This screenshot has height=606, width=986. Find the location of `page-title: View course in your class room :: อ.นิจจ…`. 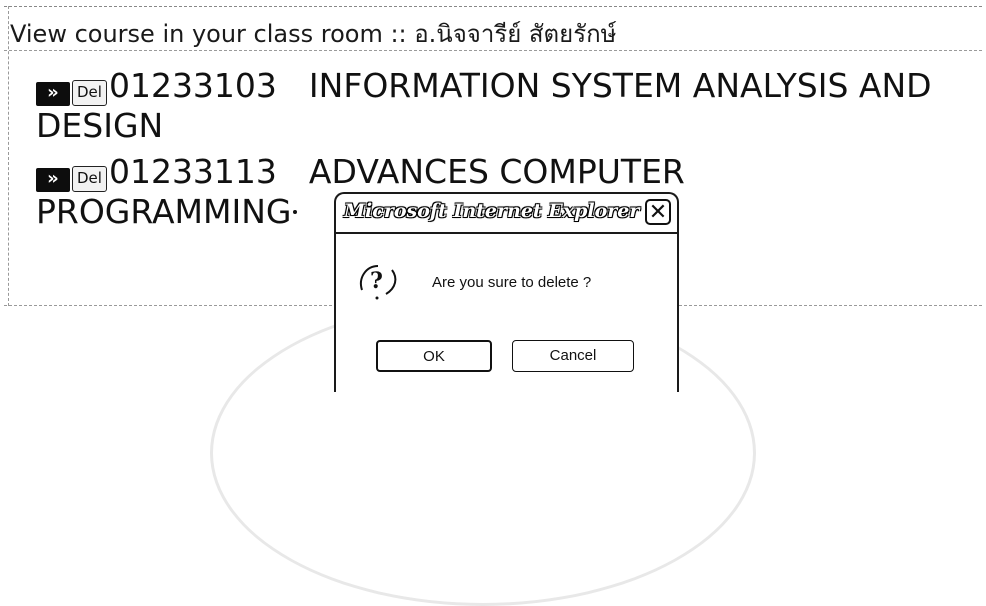

page-title: View course in your class room :: อ.นิจจ… is located at coordinates (313, 34).